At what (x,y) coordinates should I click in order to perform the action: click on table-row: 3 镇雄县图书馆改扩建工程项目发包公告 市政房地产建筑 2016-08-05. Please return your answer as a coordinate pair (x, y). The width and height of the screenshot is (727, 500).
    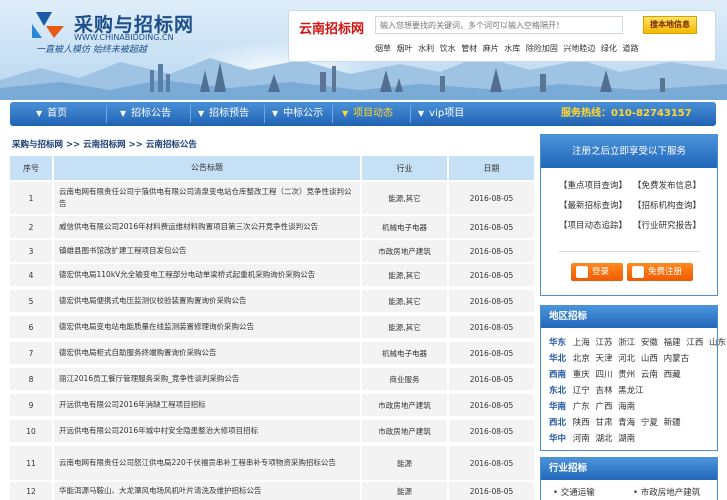
    Looking at the image, I should click on (272, 251).